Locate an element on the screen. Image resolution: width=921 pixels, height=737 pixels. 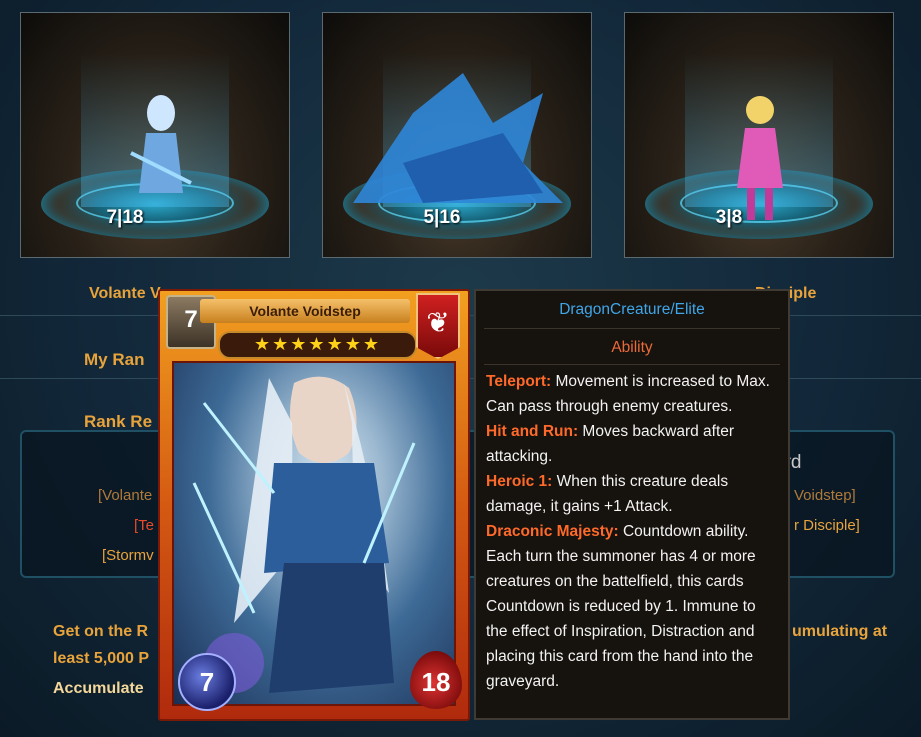
reward-item: Voidstep] is located at coordinates (825, 495).